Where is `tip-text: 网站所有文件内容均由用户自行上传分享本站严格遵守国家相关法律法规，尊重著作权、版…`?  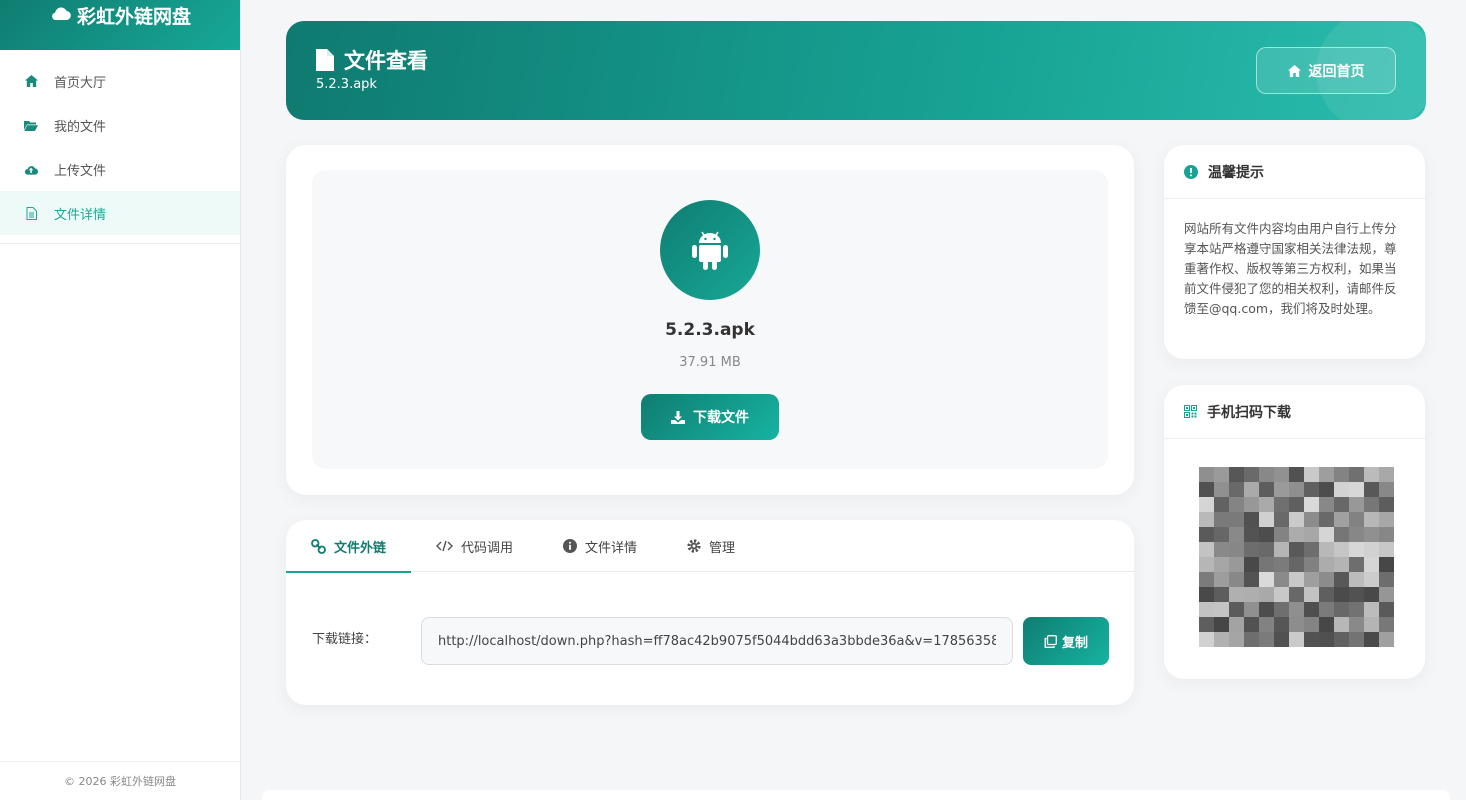
tip-text: 网站所有文件内容均由用户自行上传分享本站严格遵守国家相关法律法规，尊重著作权、版… is located at coordinates (1290, 268).